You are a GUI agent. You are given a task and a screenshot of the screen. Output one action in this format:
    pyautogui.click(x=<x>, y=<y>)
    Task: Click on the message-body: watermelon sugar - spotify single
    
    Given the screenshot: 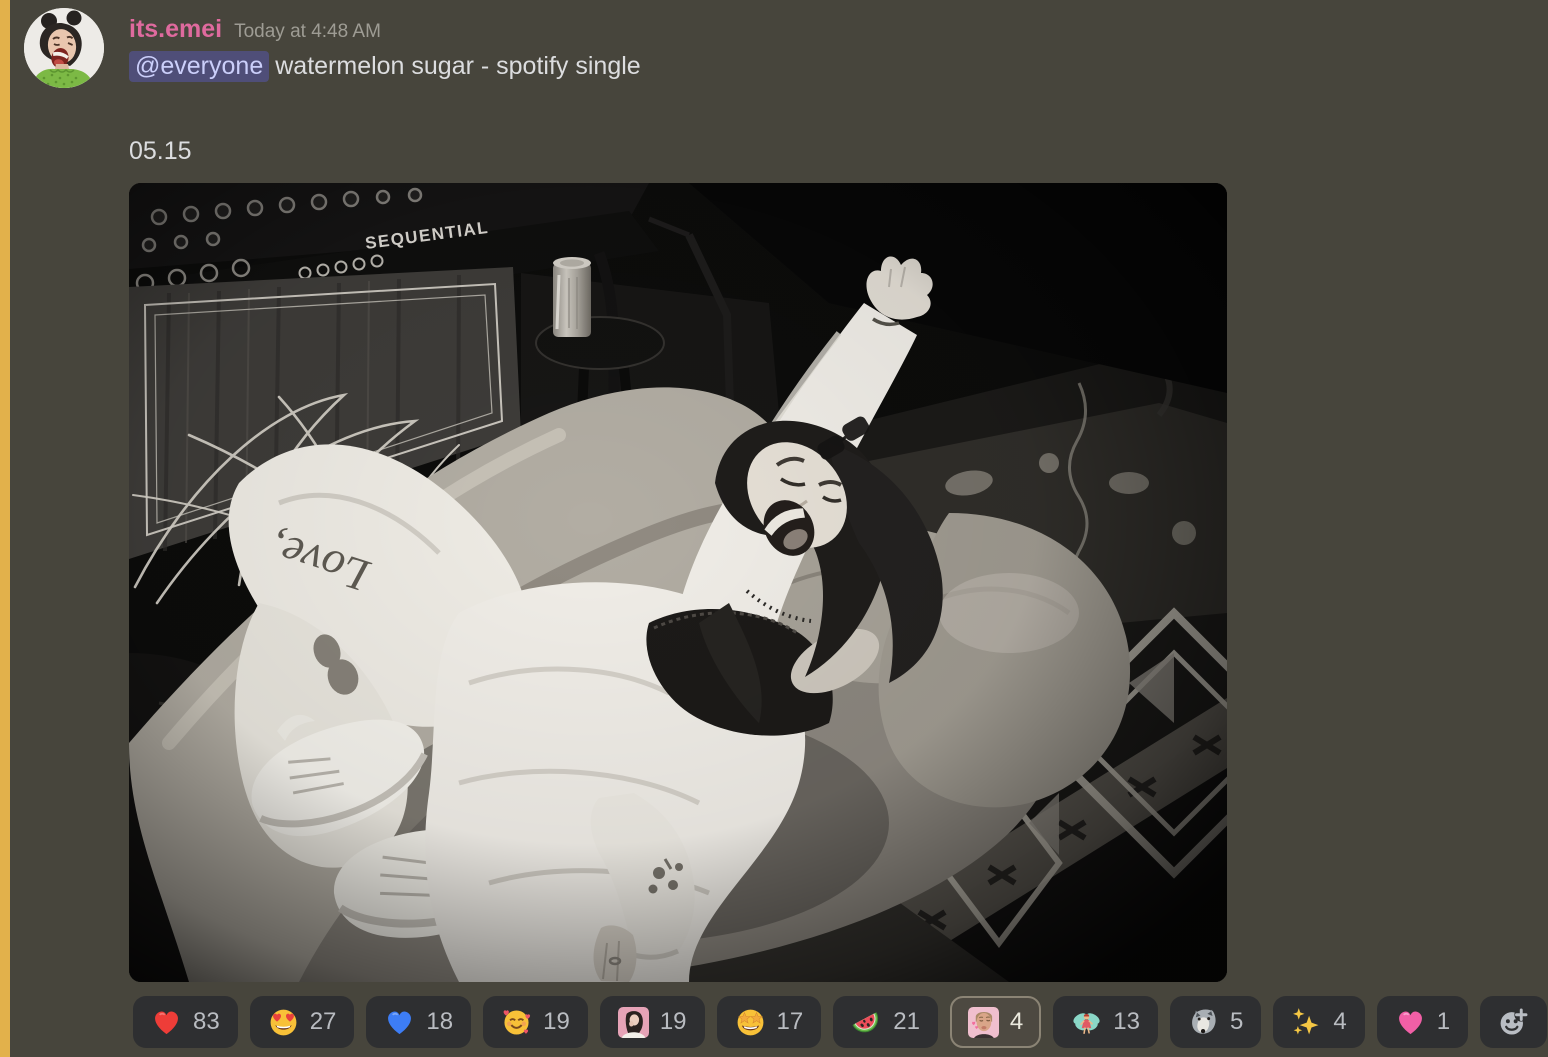 What is the action you would take?
    pyautogui.click(x=458, y=66)
    